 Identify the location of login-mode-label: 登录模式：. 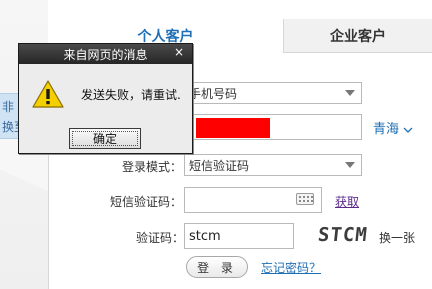
(152, 167).